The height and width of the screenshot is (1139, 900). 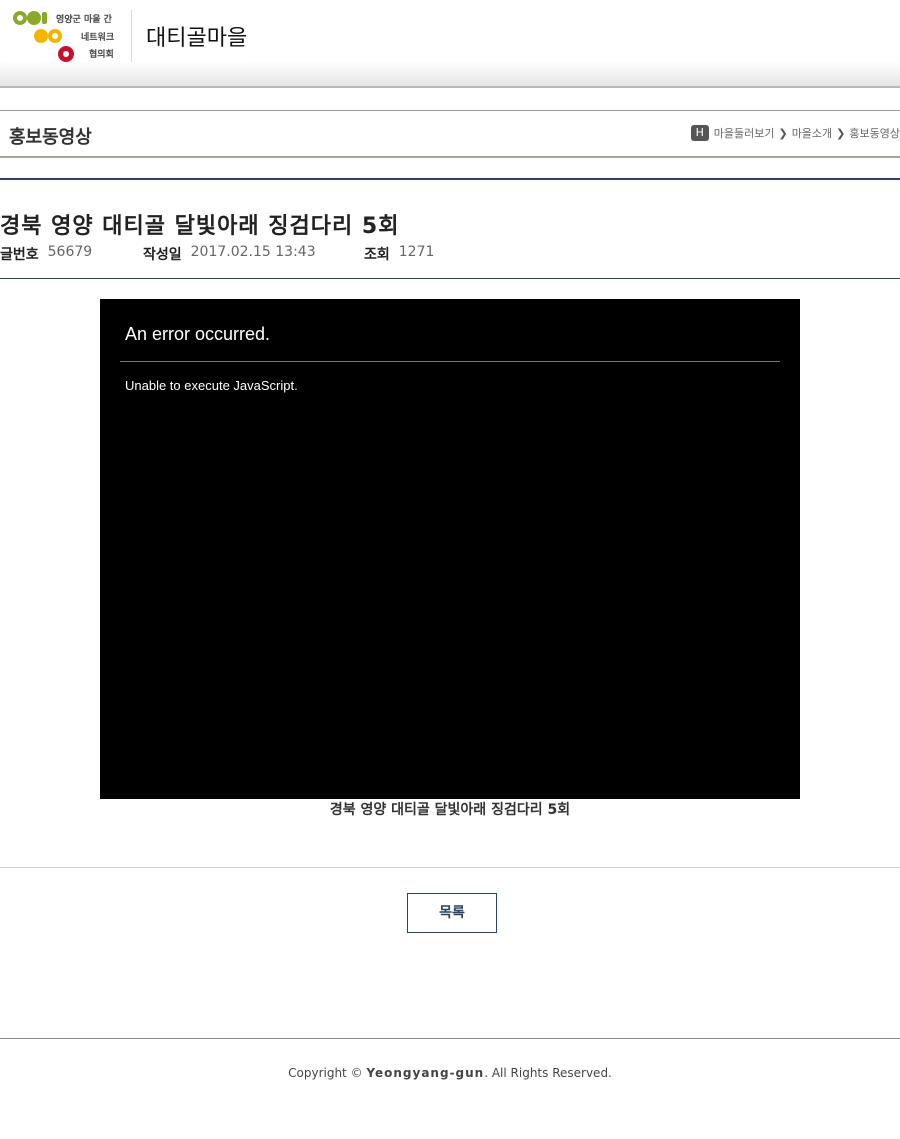 What do you see at coordinates (744, 133) in the screenshot?
I see `breadcrumb-item: 마을둘러보기` at bounding box center [744, 133].